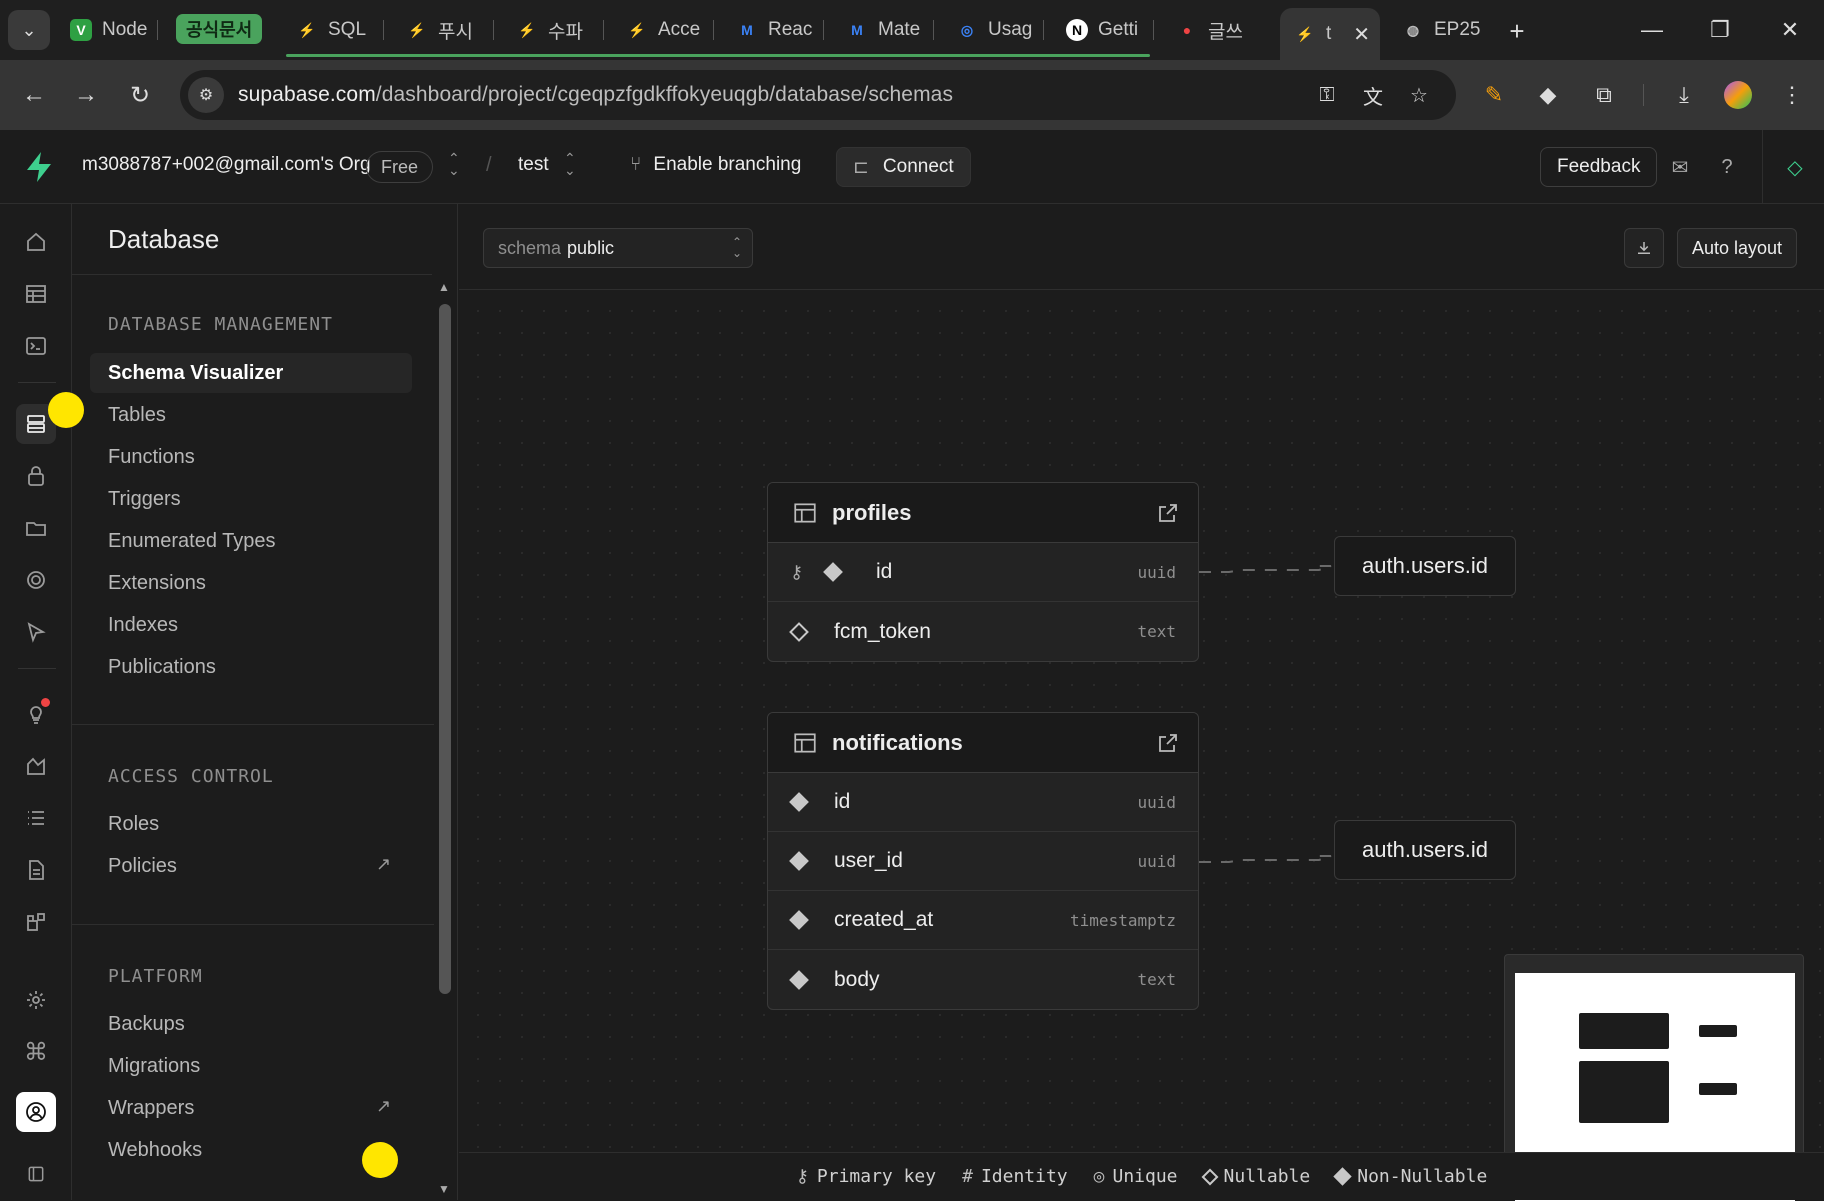 The image size is (1824, 1201). I want to click on feedback-button: Feedback, so click(1599, 167).